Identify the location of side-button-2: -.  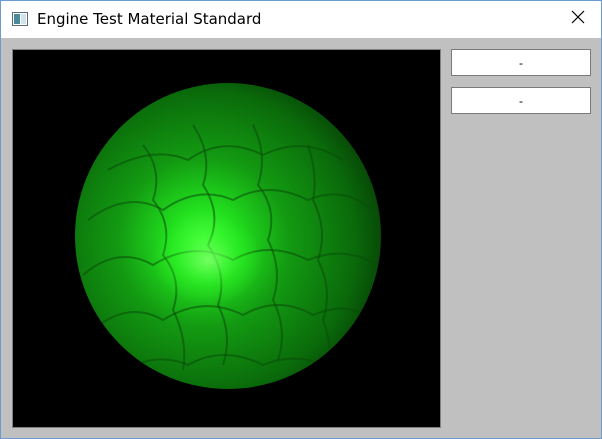
(521, 100).